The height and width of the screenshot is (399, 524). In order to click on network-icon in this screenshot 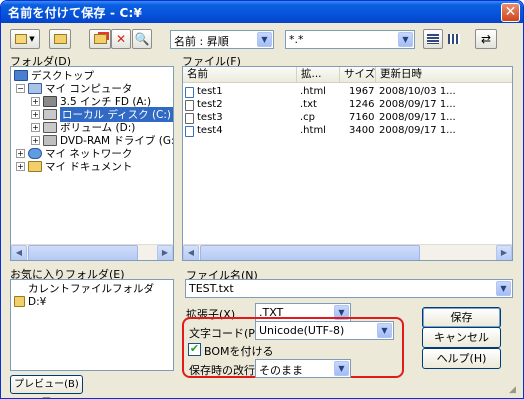, I will do `click(35, 153)`.